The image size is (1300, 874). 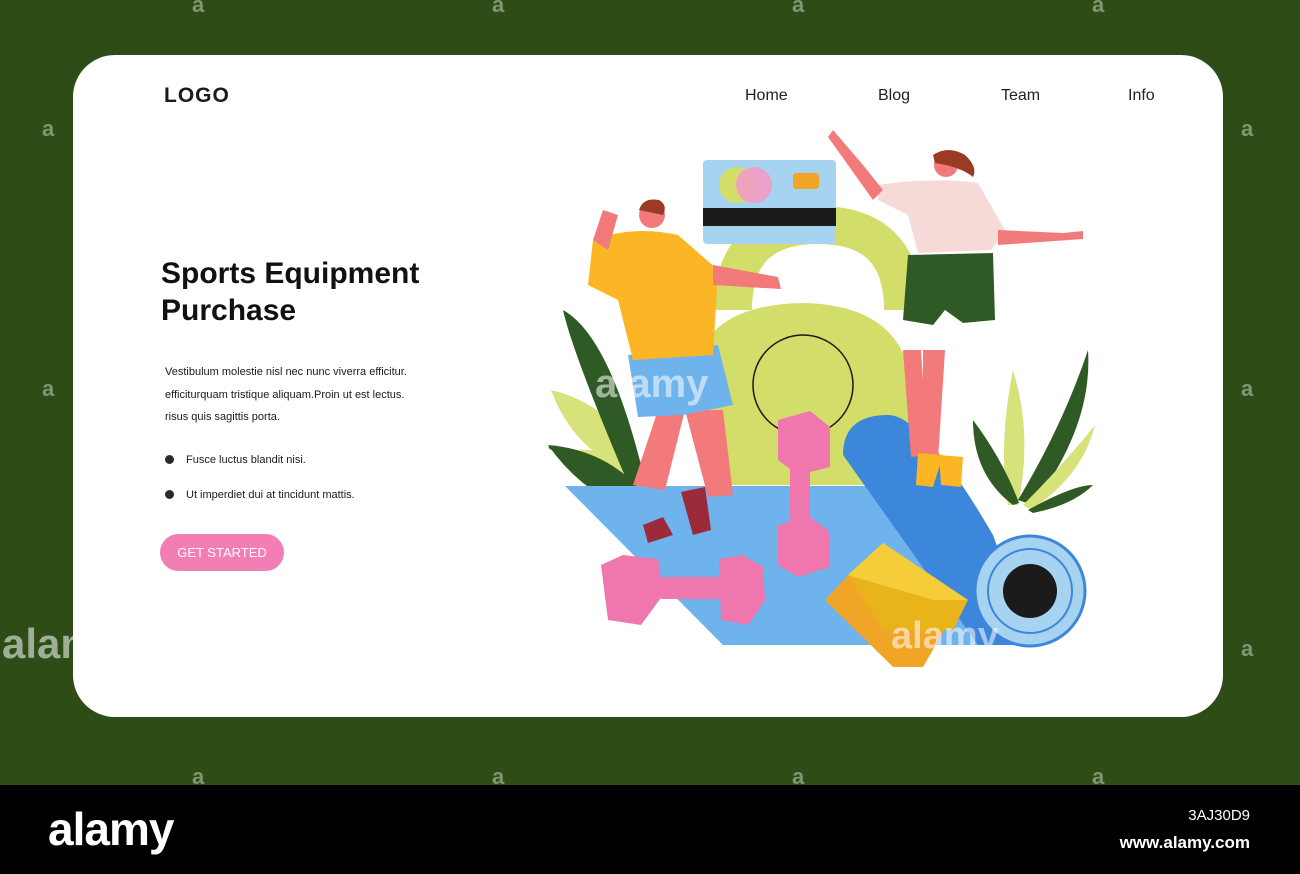 I want to click on image-id: 3AJ30D9, so click(x=1219, y=815).